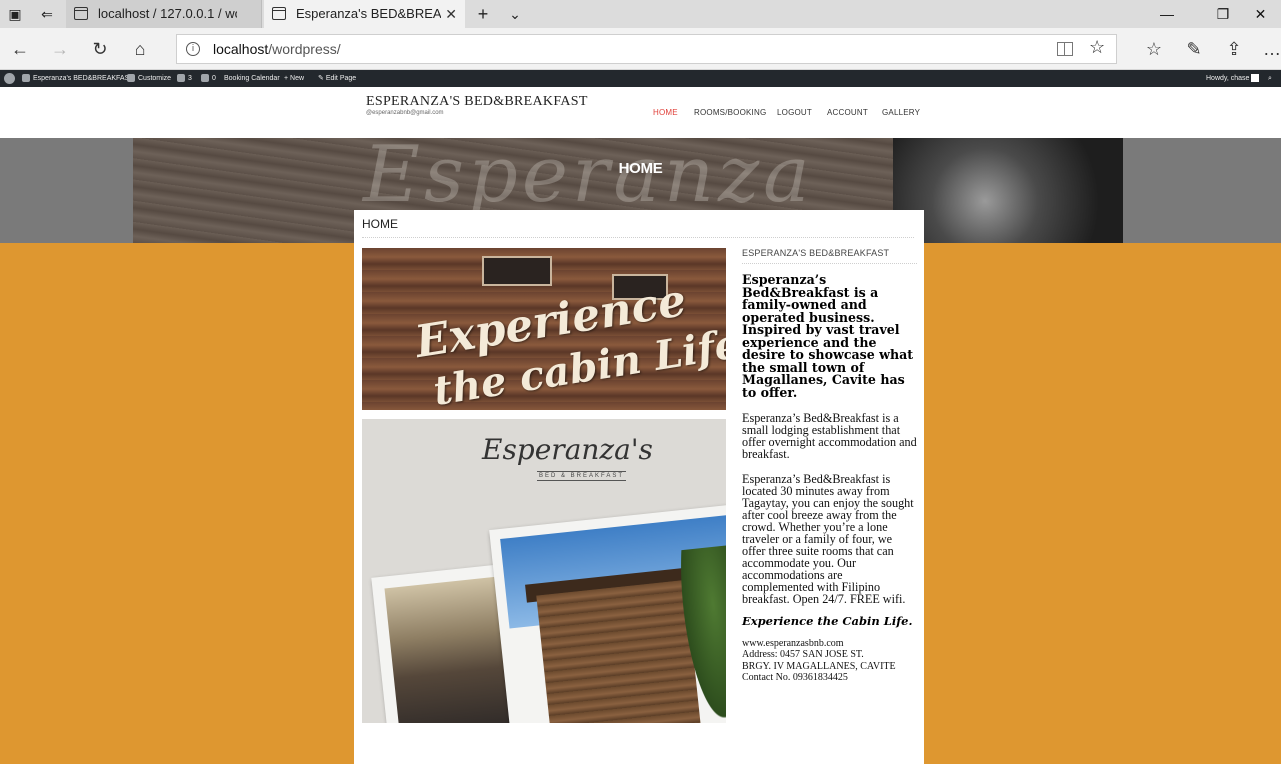 This screenshot has height=764, width=1281. Describe the element at coordinates (304, 49) in the screenshot. I see `url-path: /wordpress/` at that location.